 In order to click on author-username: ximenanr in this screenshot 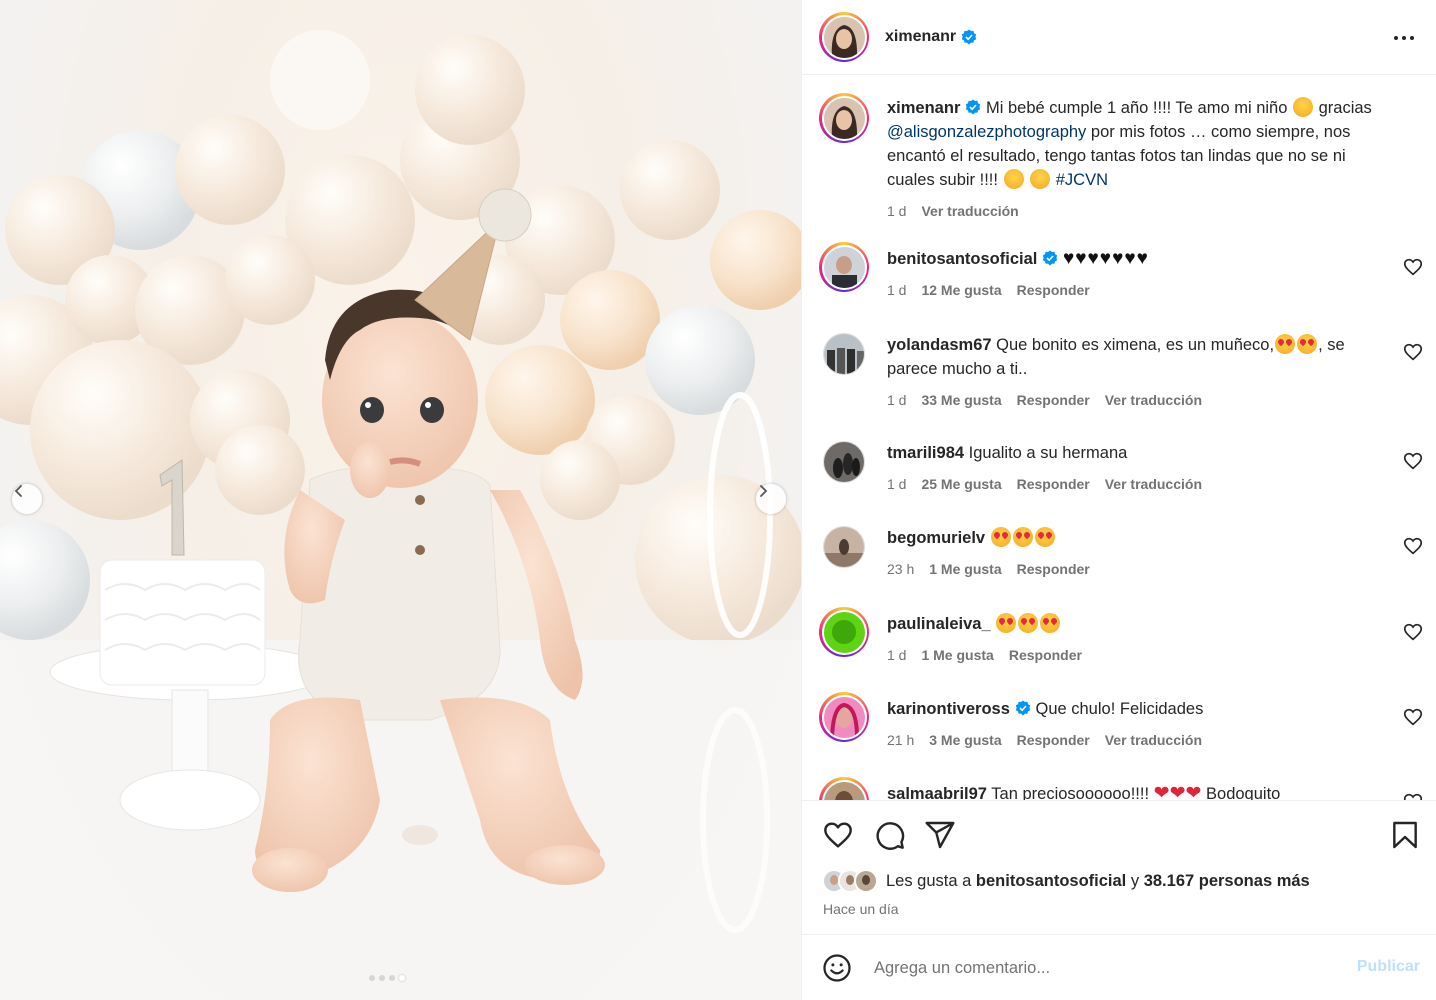, I will do `click(920, 37)`.